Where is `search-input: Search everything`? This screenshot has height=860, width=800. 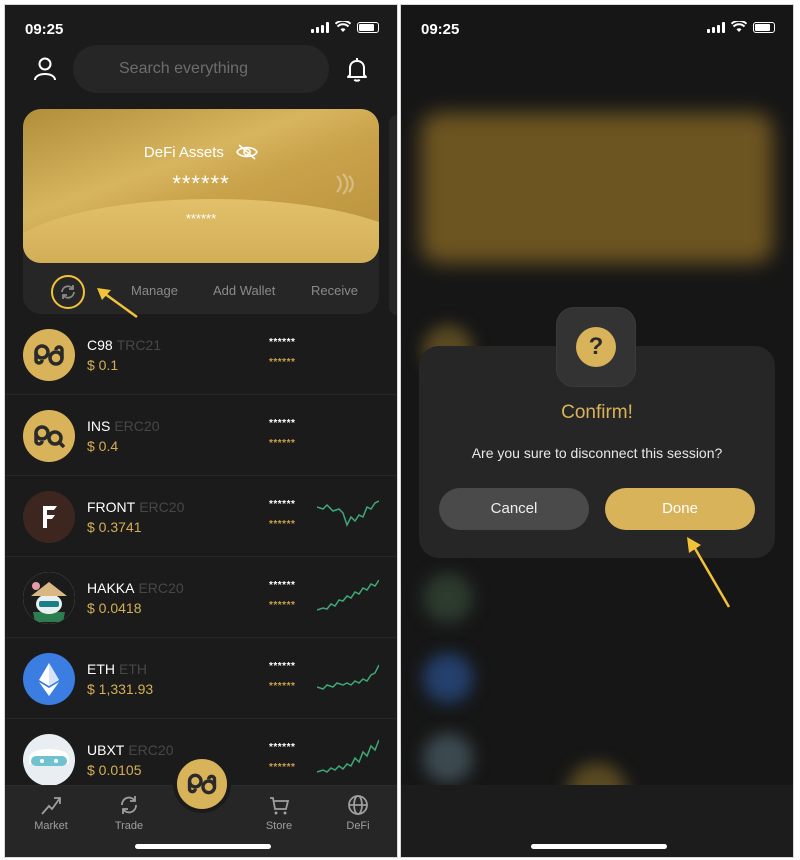
search-input: Search everything is located at coordinates (201, 69).